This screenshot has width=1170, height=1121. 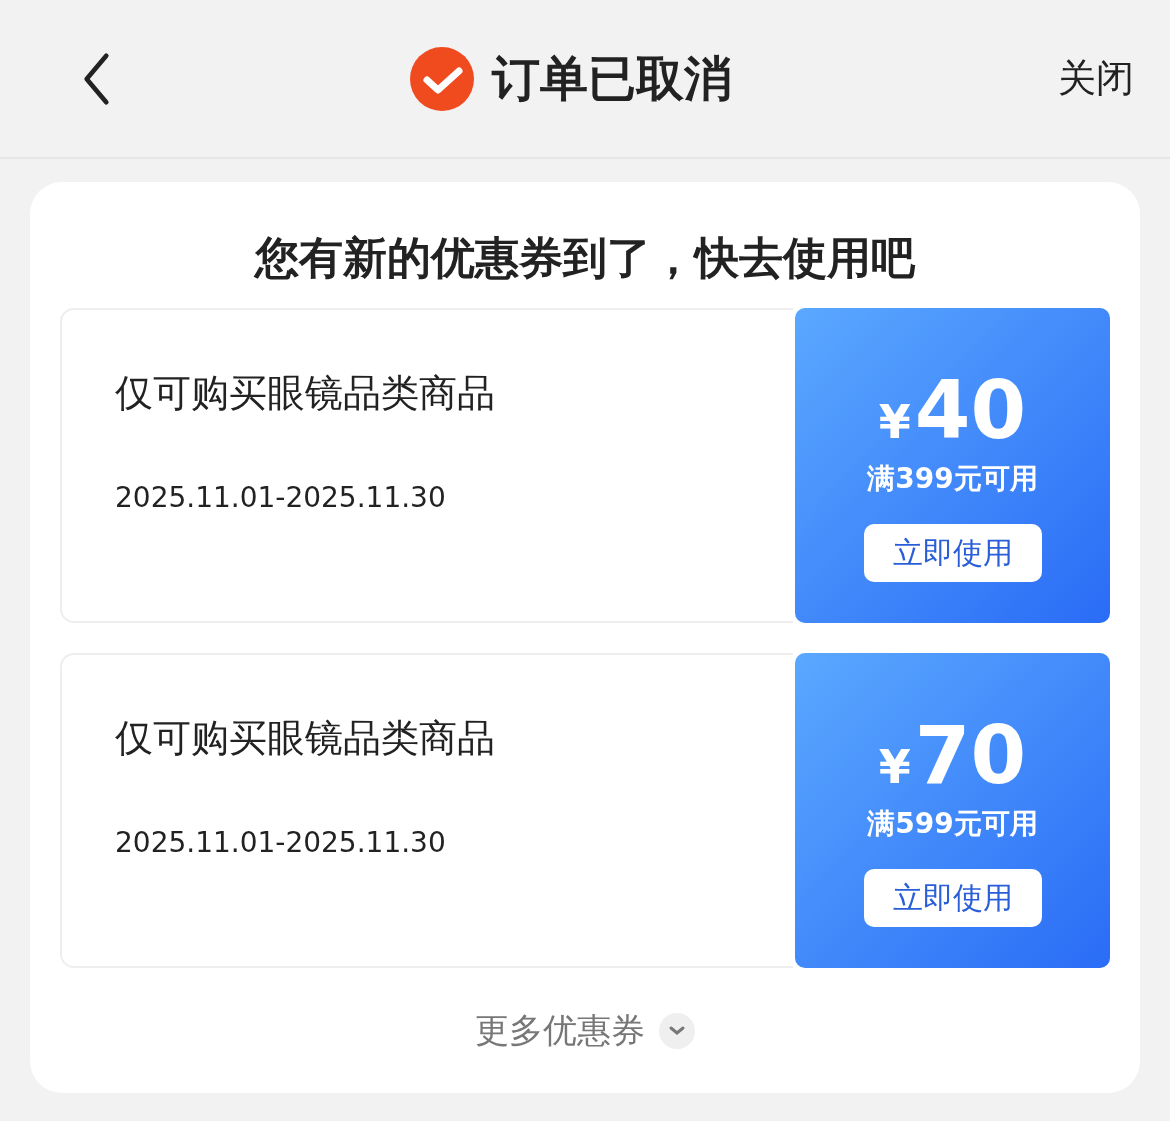 I want to click on check-logo-icon, so click(x=442, y=78).